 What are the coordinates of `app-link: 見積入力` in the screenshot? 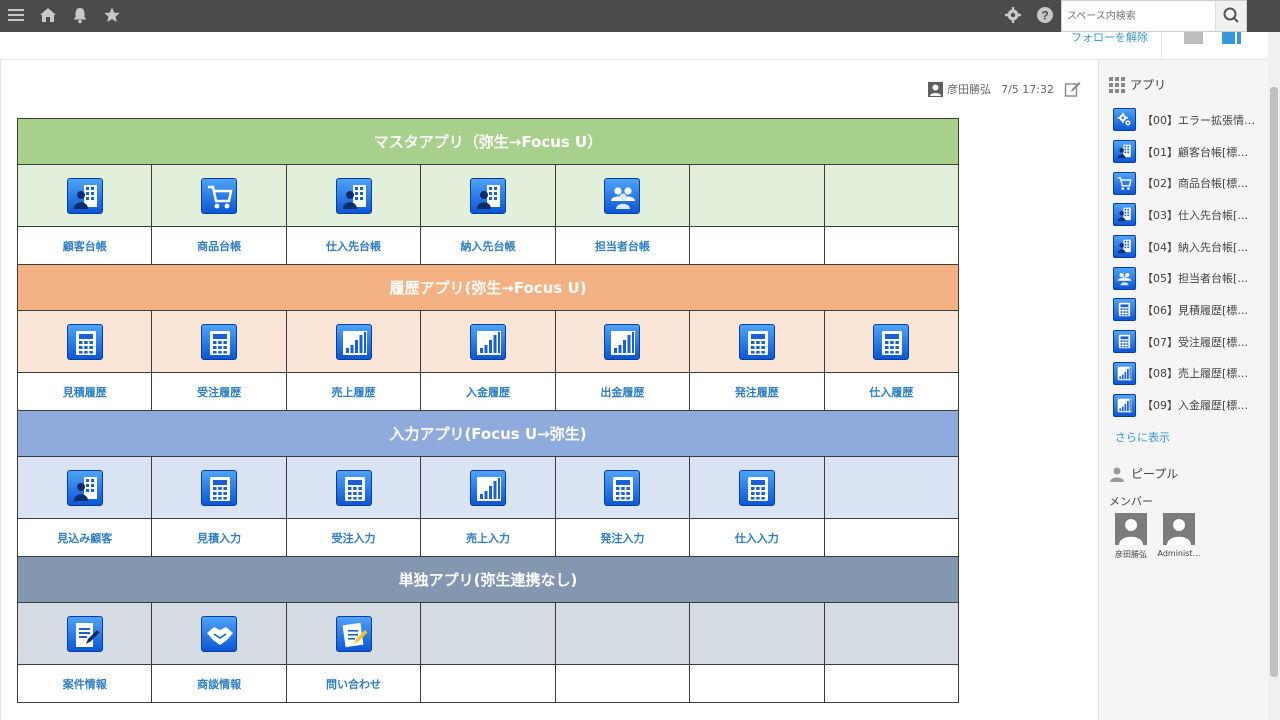 It's located at (219, 538).